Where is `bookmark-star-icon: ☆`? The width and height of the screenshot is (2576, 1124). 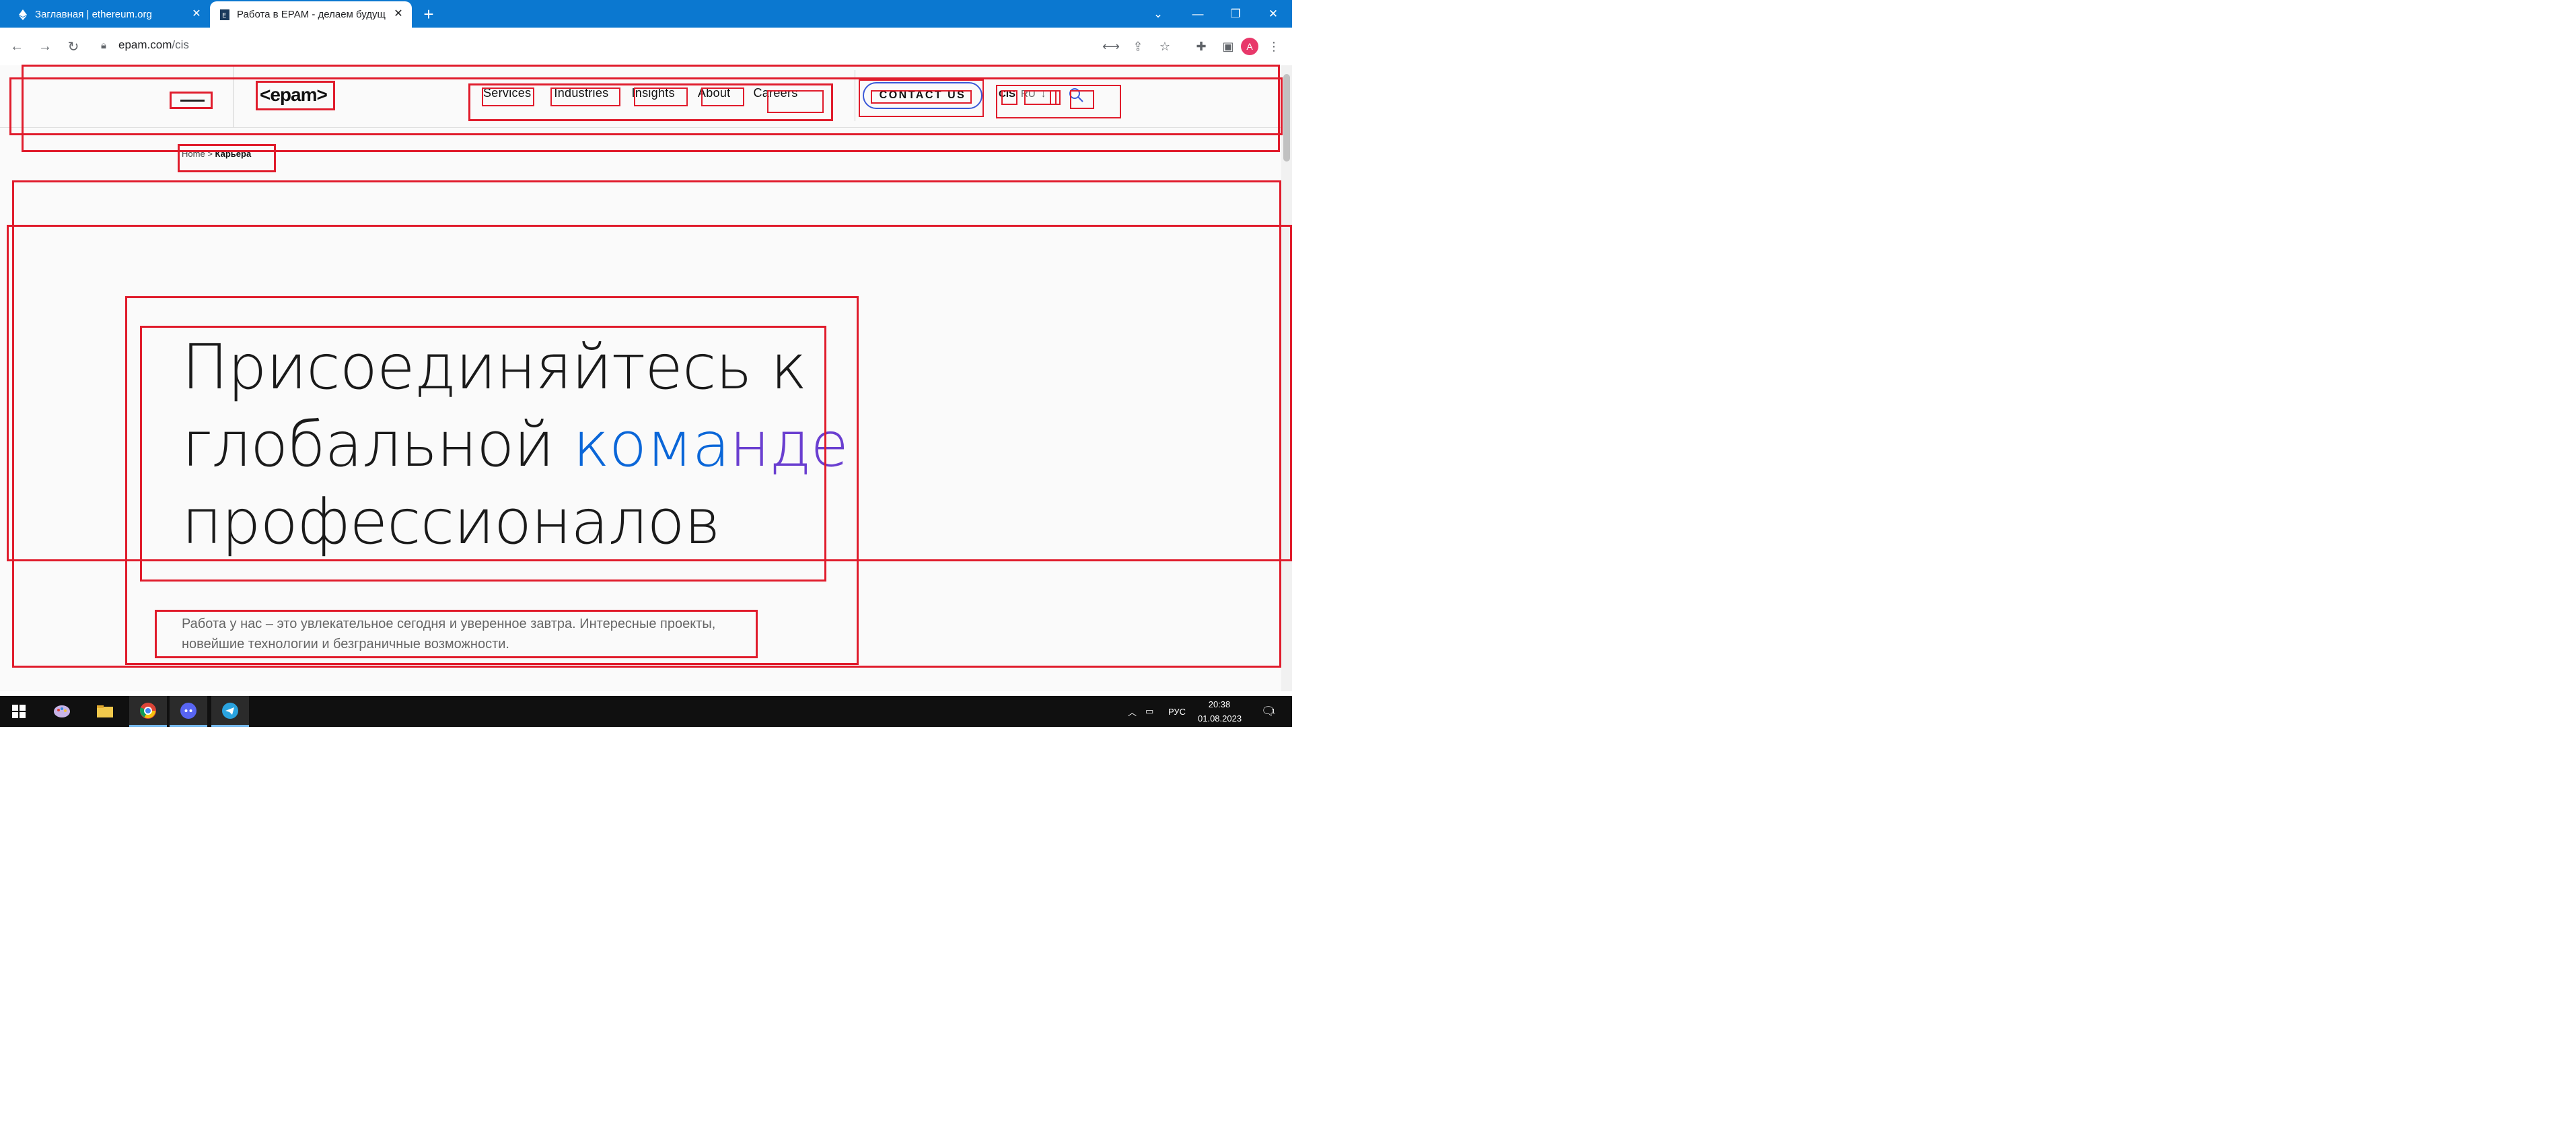
bookmark-star-icon: ☆ is located at coordinates (1165, 47).